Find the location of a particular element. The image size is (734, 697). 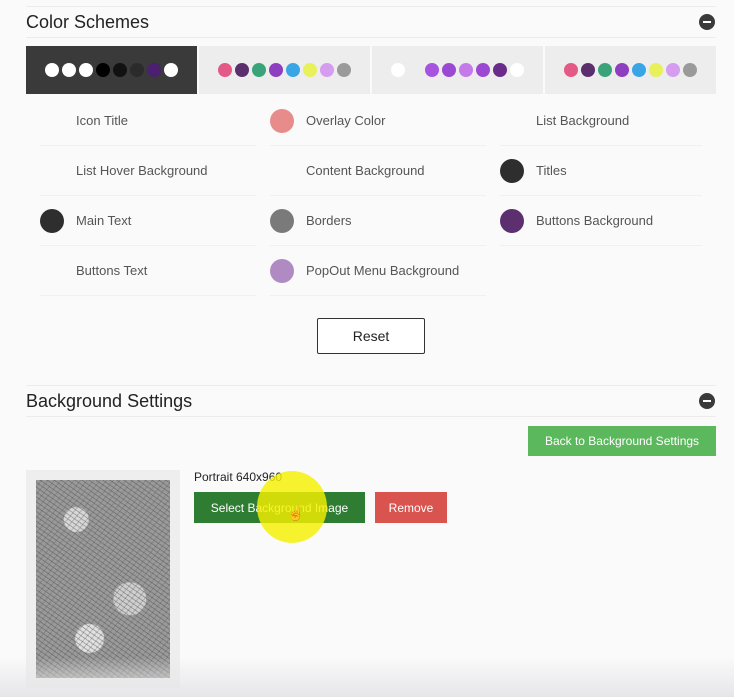

color-setting-main-text: Main Text is located at coordinates (148, 221).